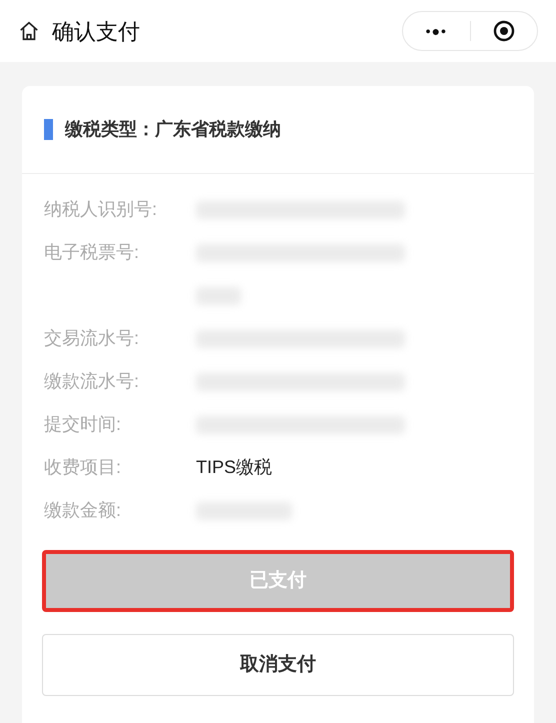 This screenshot has width=556, height=723. What do you see at coordinates (83, 510) in the screenshot?
I see `field-label: 缴款金额:` at bounding box center [83, 510].